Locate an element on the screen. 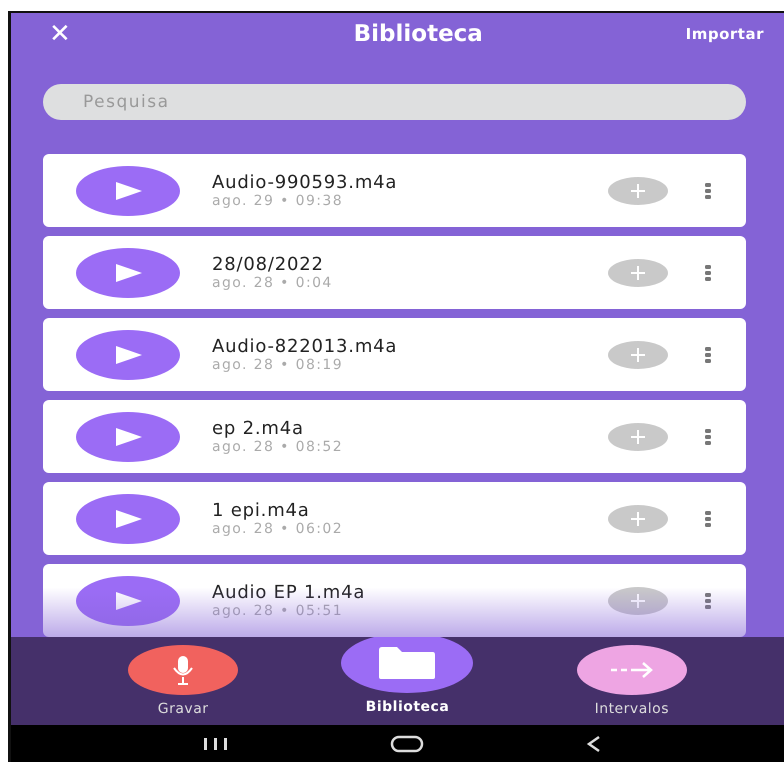 The image size is (784, 762). recording-date: ago. 29 • 09:38 is located at coordinates (278, 201).